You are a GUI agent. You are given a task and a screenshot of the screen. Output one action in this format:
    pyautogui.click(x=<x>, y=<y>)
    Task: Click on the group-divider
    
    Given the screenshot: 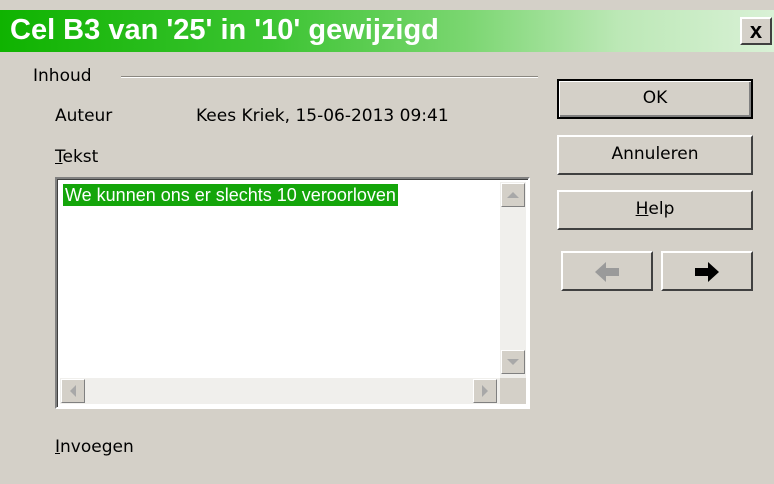 What is the action you would take?
    pyautogui.click(x=329, y=77)
    